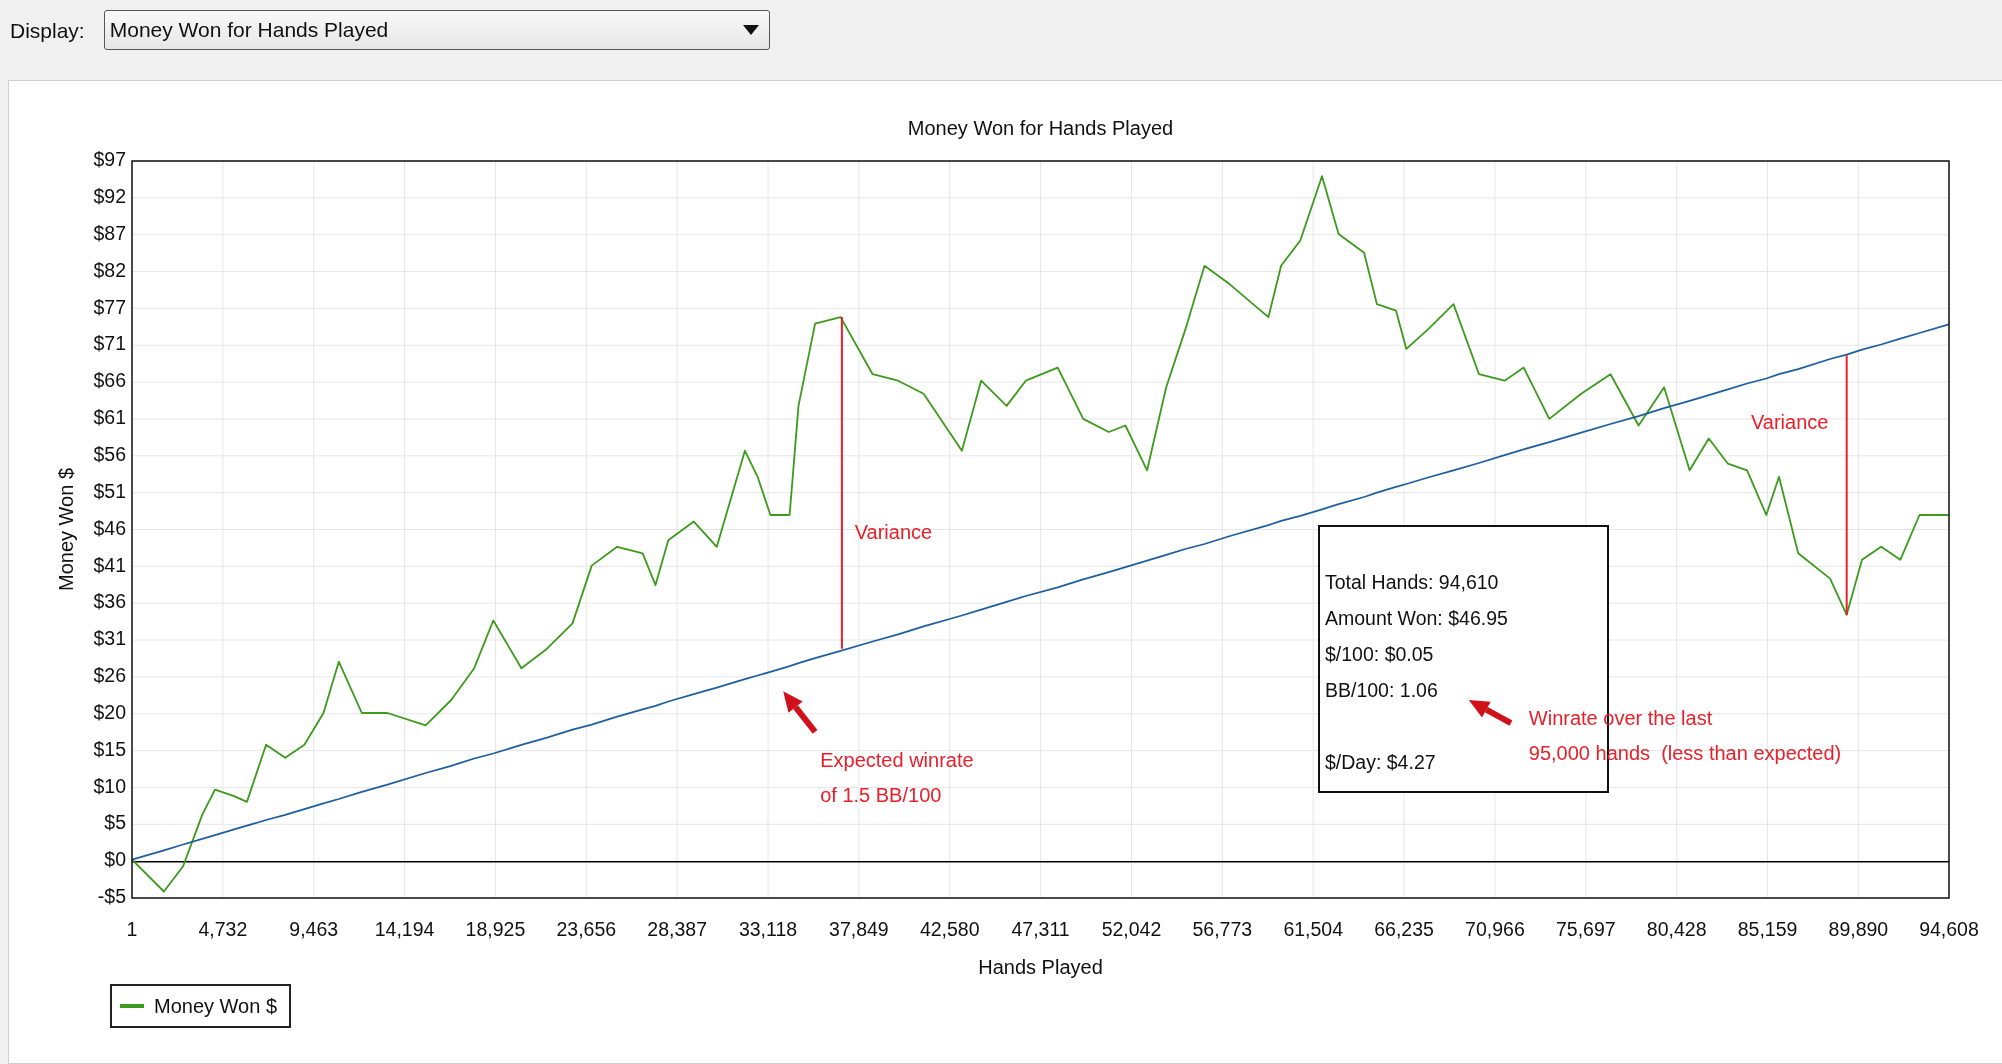 This screenshot has height=1064, width=2002. Describe the element at coordinates (586, 929) in the screenshot. I see `x-tick-label: 23,656` at that location.